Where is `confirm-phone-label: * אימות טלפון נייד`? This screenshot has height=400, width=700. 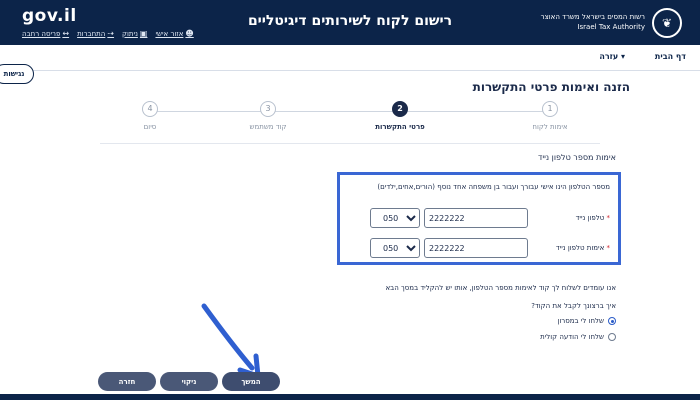 confirm-phone-label: * אימות טלפון נייד is located at coordinates (582, 248).